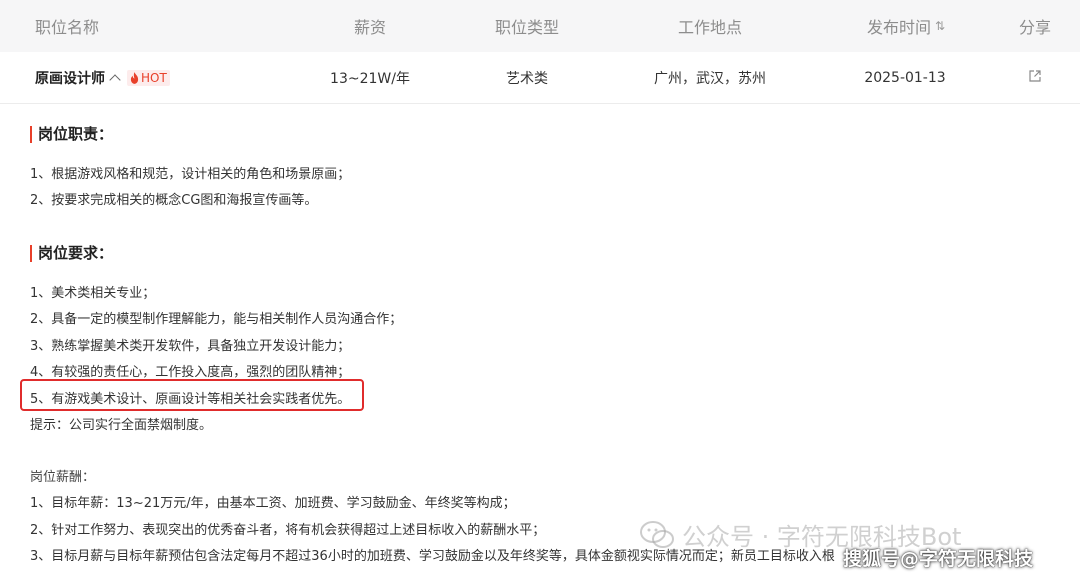  Describe the element at coordinates (71, 134) in the screenshot. I see `duties-title: 岗位职责：` at that location.